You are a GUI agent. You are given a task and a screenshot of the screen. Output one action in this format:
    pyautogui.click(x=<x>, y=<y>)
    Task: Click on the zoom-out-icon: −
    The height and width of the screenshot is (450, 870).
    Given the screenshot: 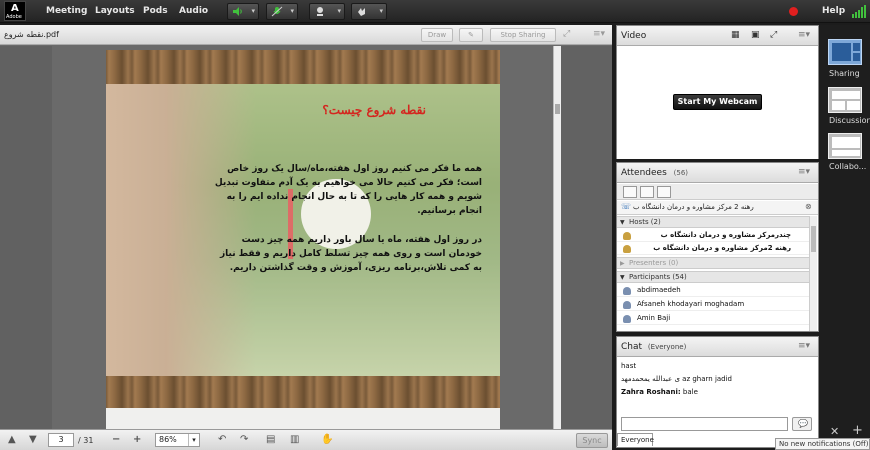 What is the action you would take?
    pyautogui.click(x=116, y=439)
    